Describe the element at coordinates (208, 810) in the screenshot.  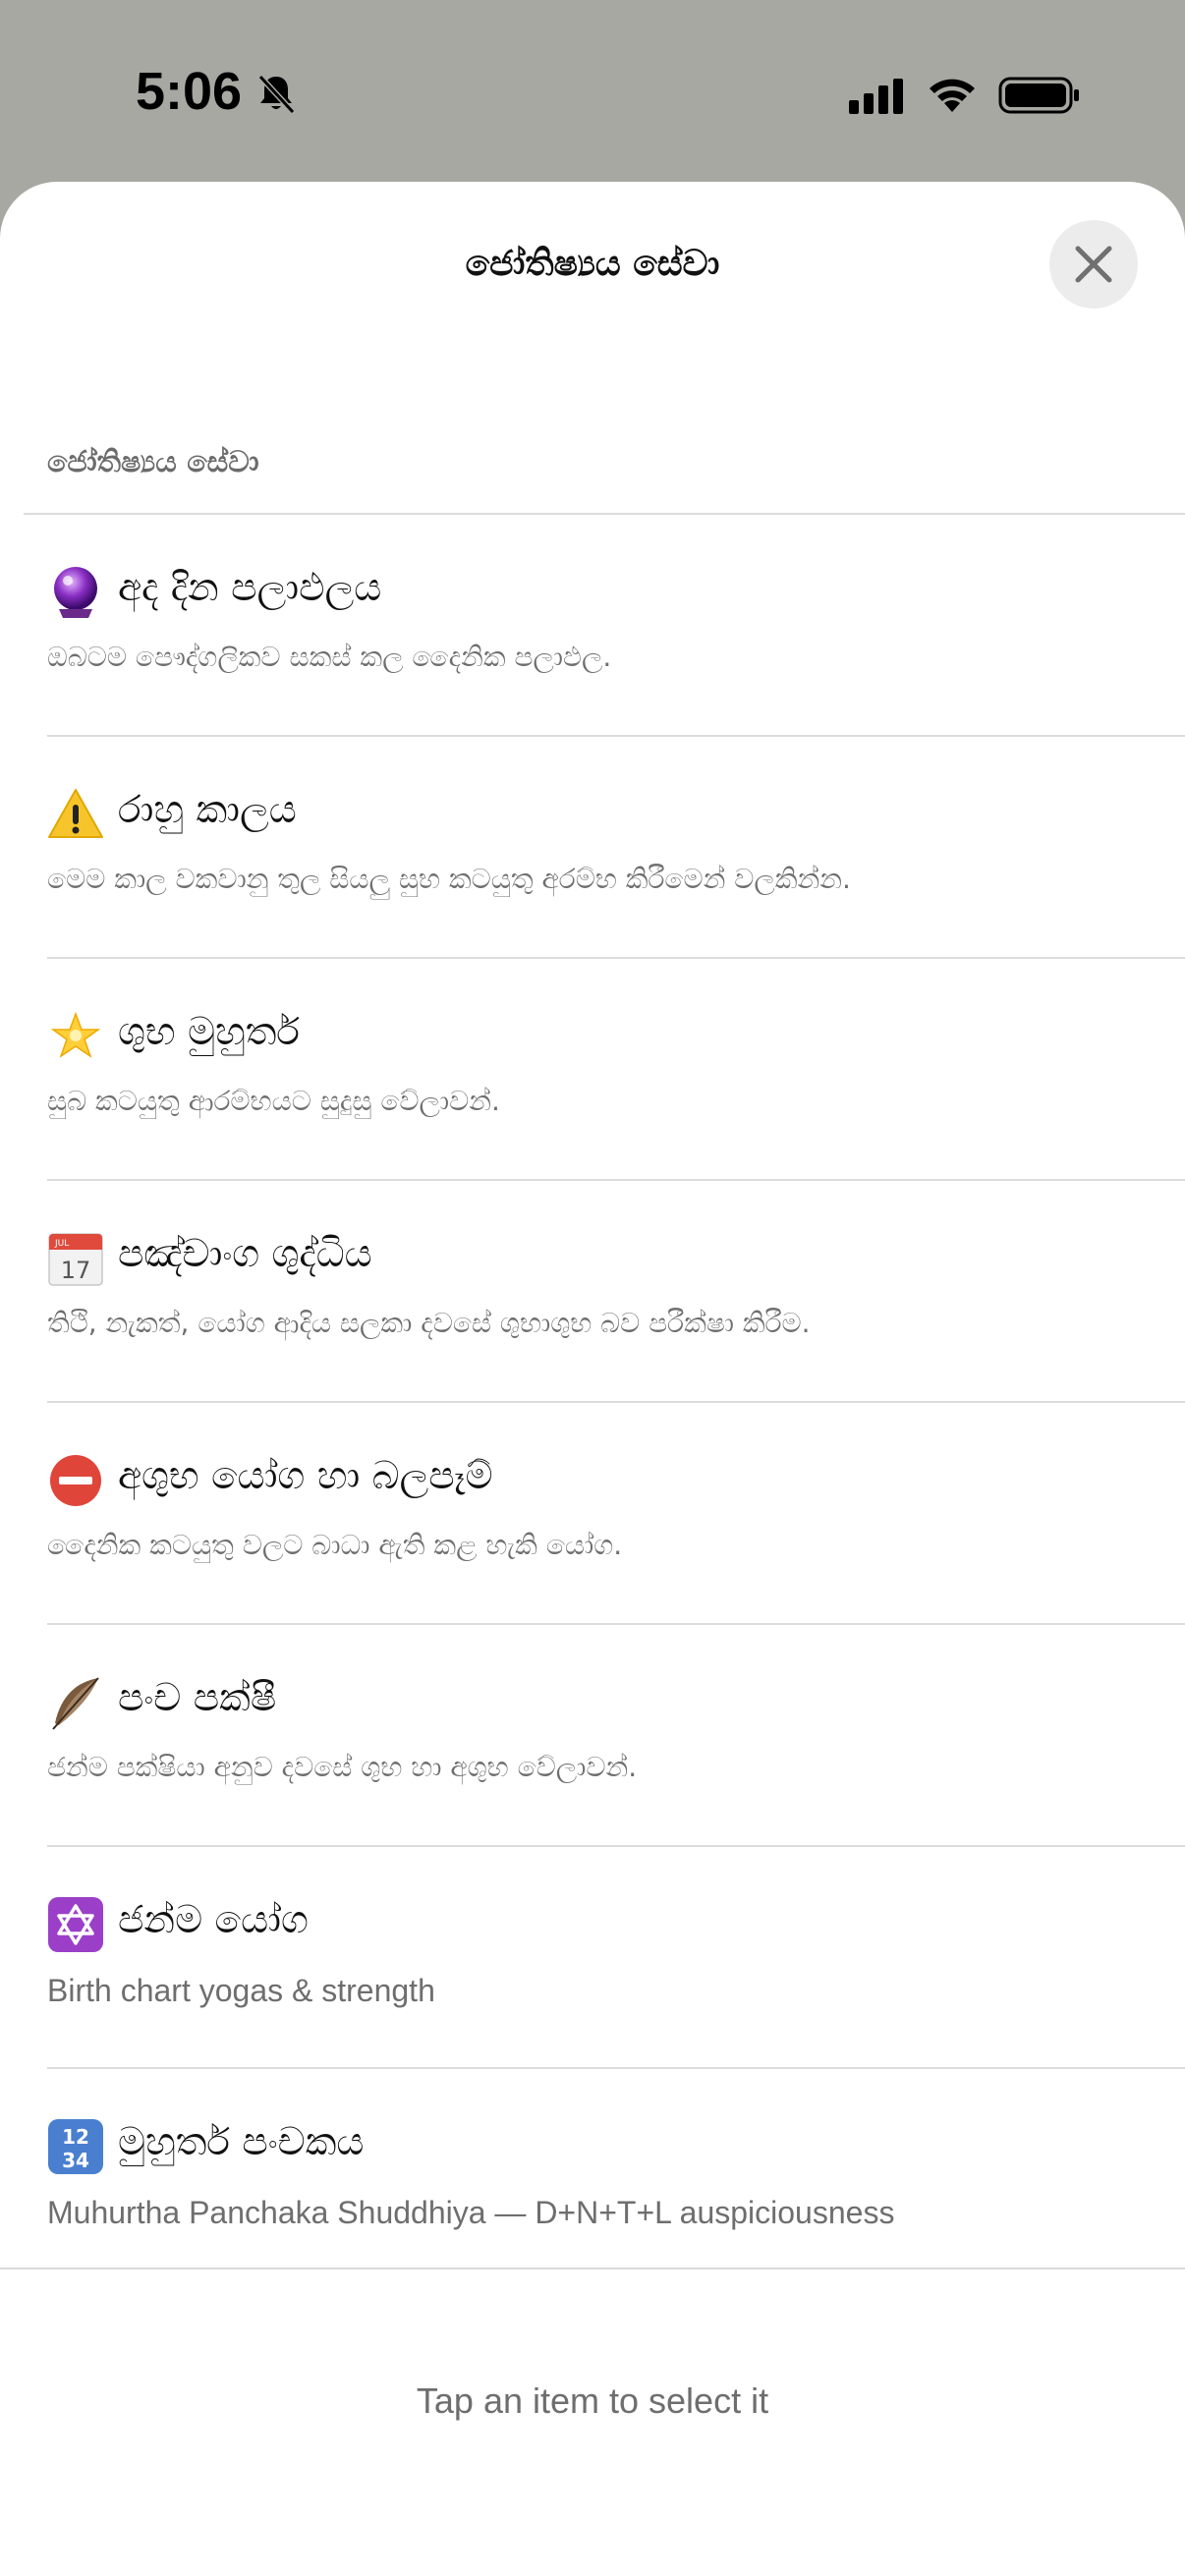
I see `item-title: රාහු කාලය` at that location.